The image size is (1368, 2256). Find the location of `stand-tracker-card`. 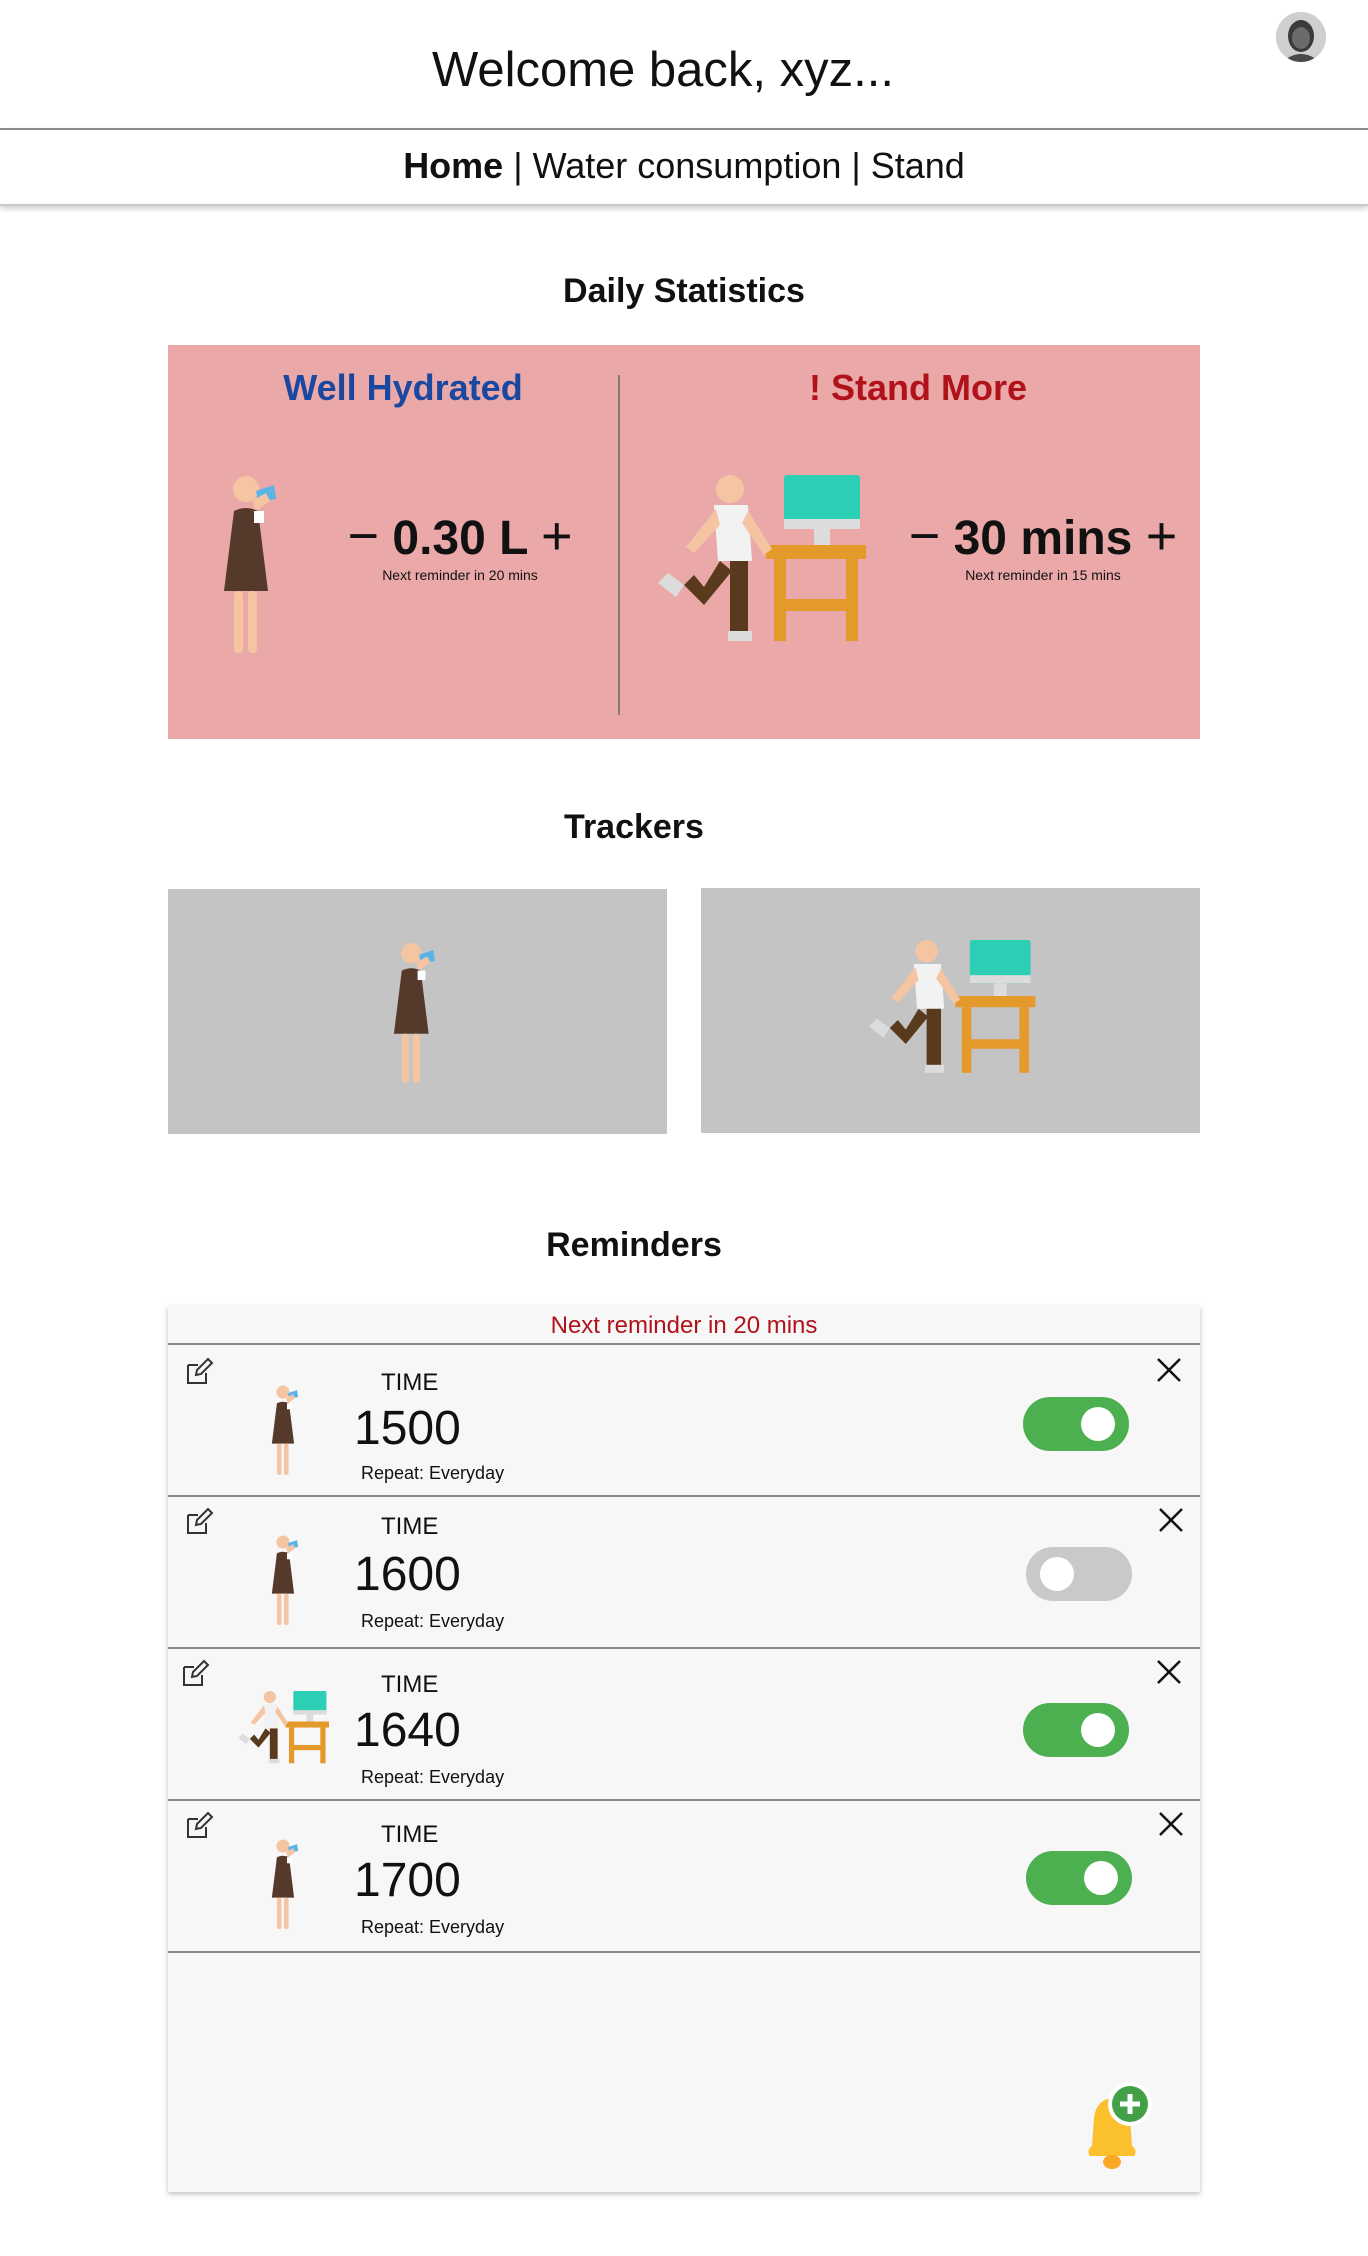

stand-tracker-card is located at coordinates (950, 1010).